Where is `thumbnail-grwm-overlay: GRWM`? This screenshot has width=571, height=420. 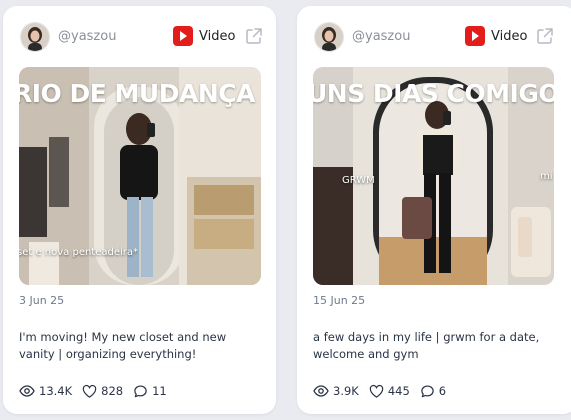
thumbnail-grwm-overlay: GRWM is located at coordinates (358, 180).